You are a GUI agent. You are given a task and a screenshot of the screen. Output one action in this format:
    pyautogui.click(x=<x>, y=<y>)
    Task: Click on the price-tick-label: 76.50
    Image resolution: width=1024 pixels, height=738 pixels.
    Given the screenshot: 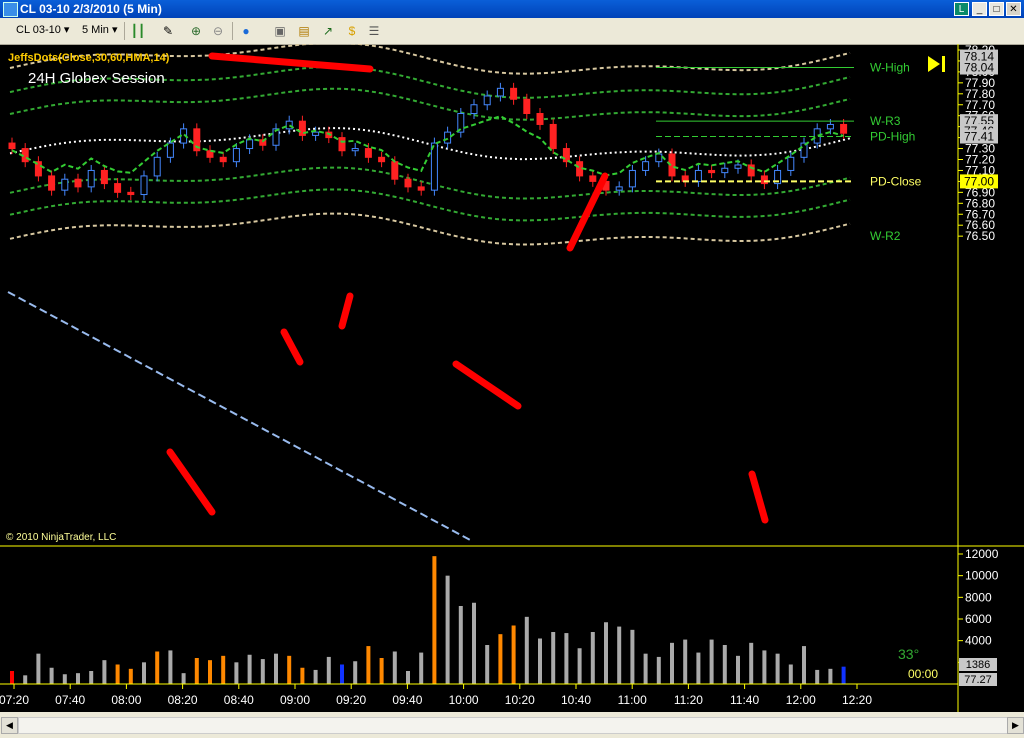 What is the action you would take?
    pyautogui.click(x=980, y=236)
    